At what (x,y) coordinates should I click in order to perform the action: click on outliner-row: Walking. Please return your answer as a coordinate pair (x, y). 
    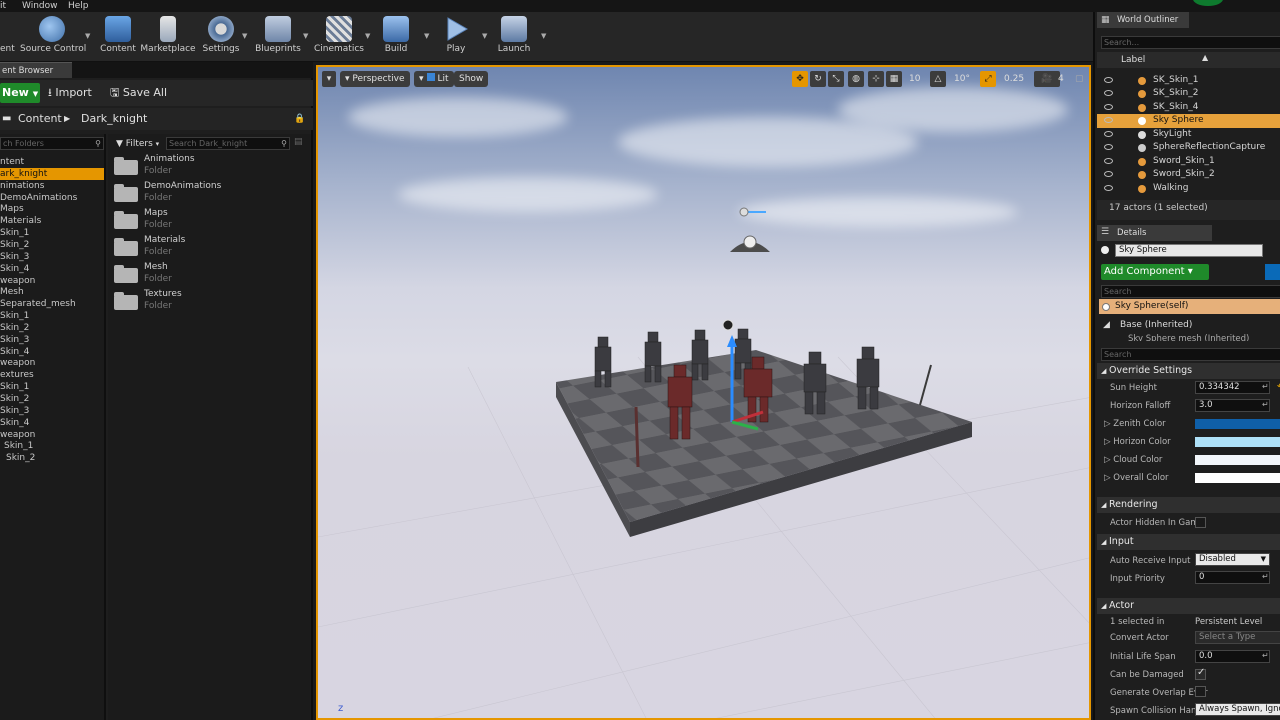
    Looking at the image, I should click on (1188, 189).